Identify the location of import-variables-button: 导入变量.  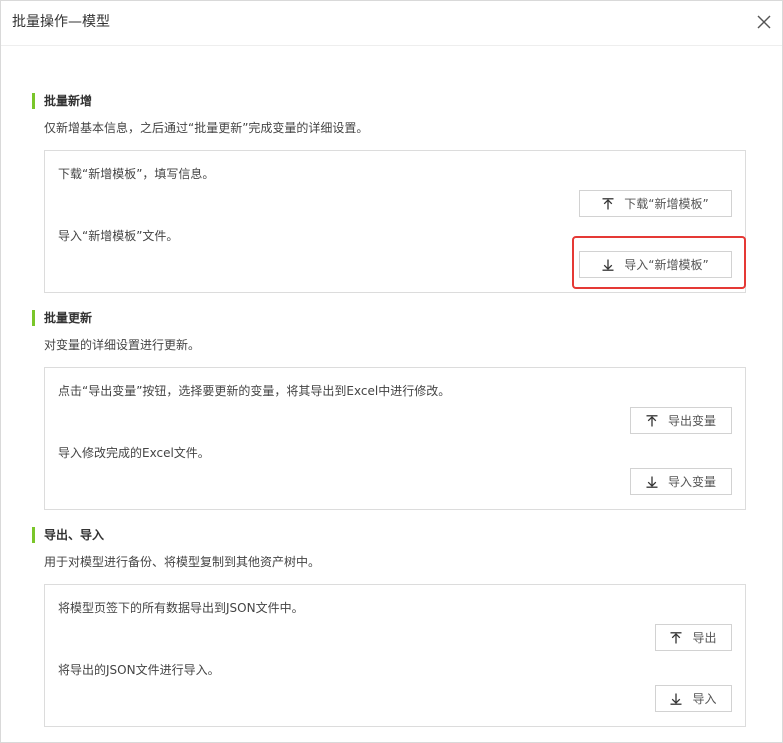
(681, 481).